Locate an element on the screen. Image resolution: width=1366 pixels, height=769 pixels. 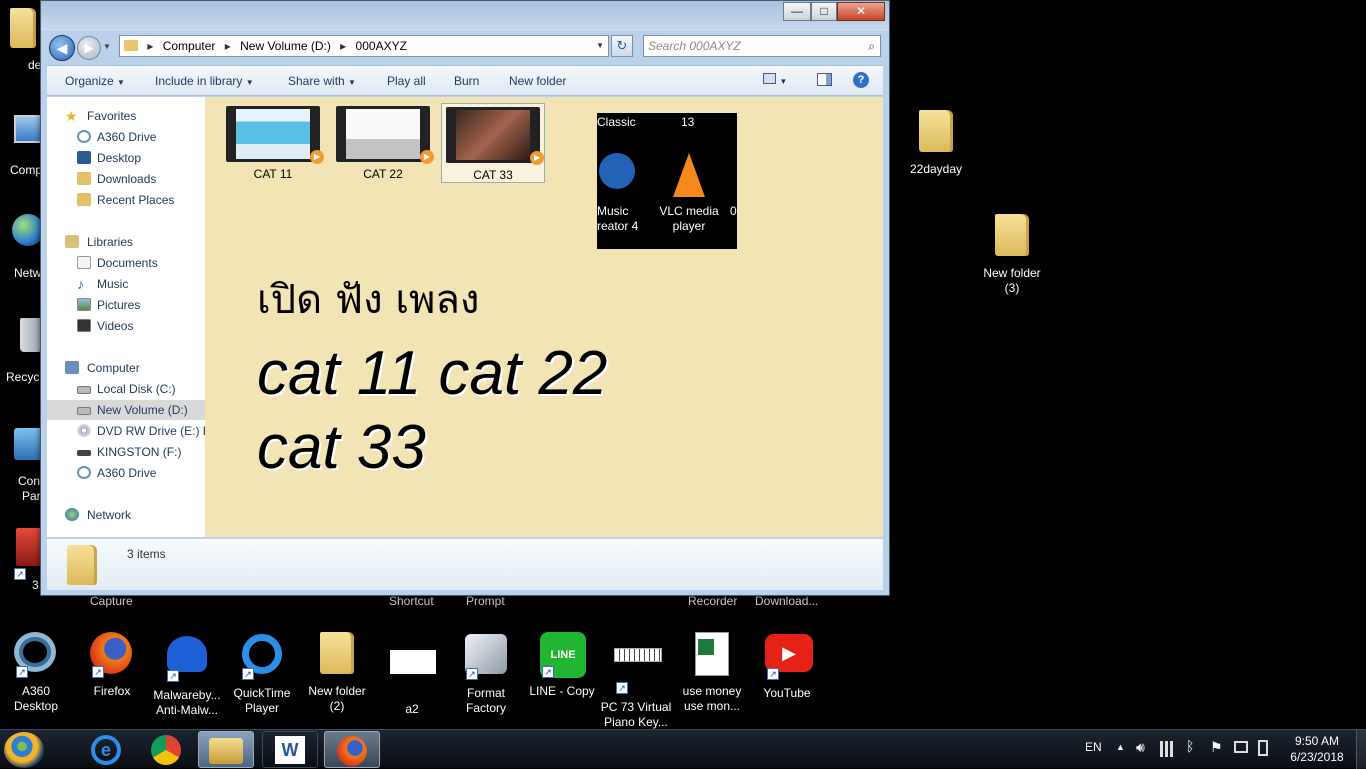
nav-a360-drive: A360 Drive is located at coordinates (126, 473).